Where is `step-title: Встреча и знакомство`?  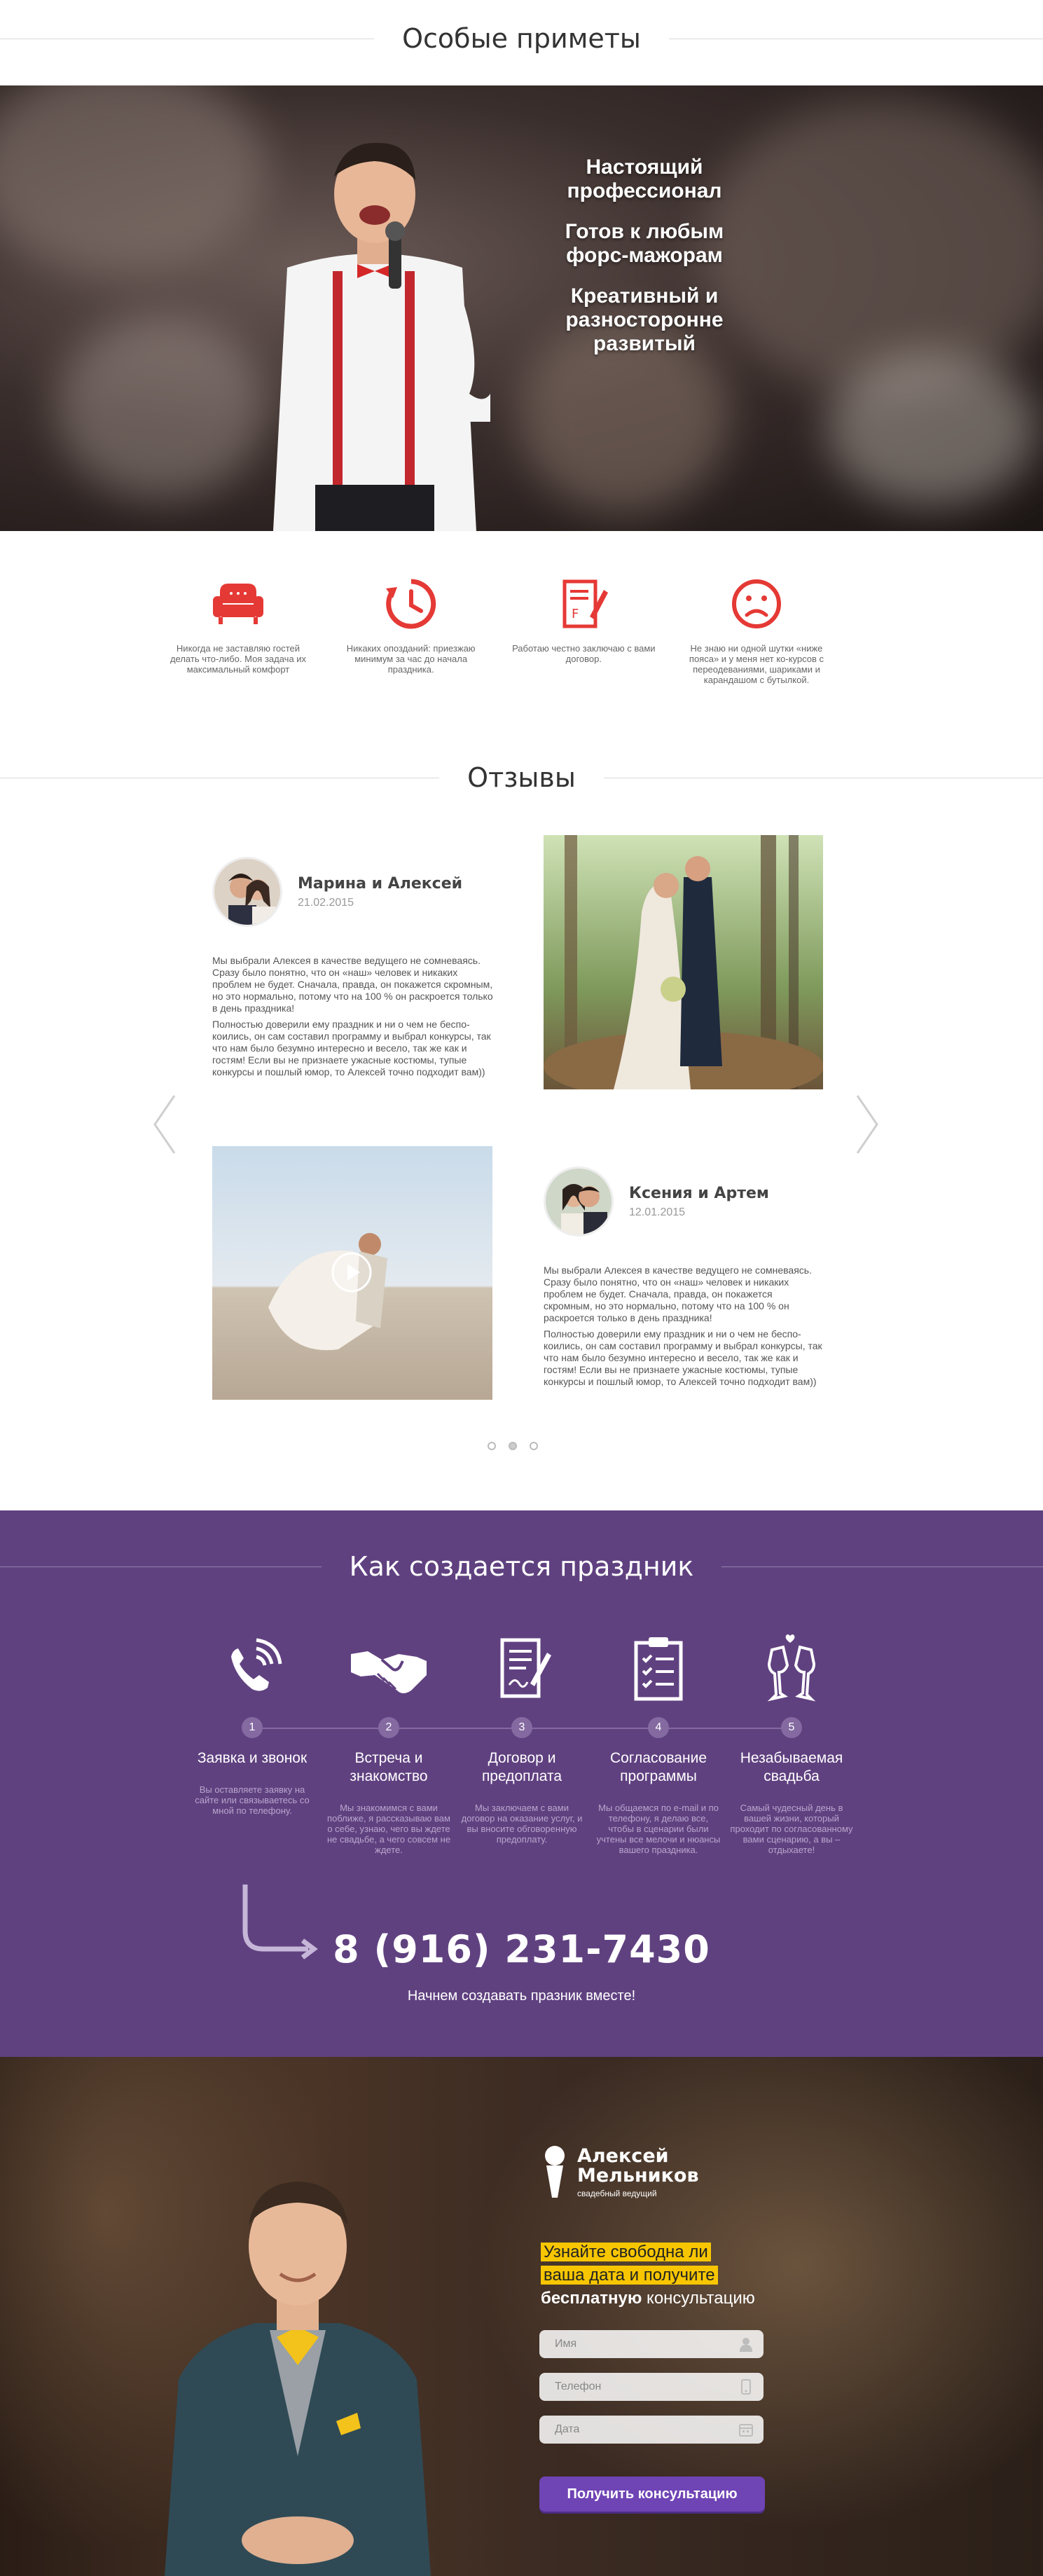
step-title: Встреча и знакомство is located at coordinates (389, 1767).